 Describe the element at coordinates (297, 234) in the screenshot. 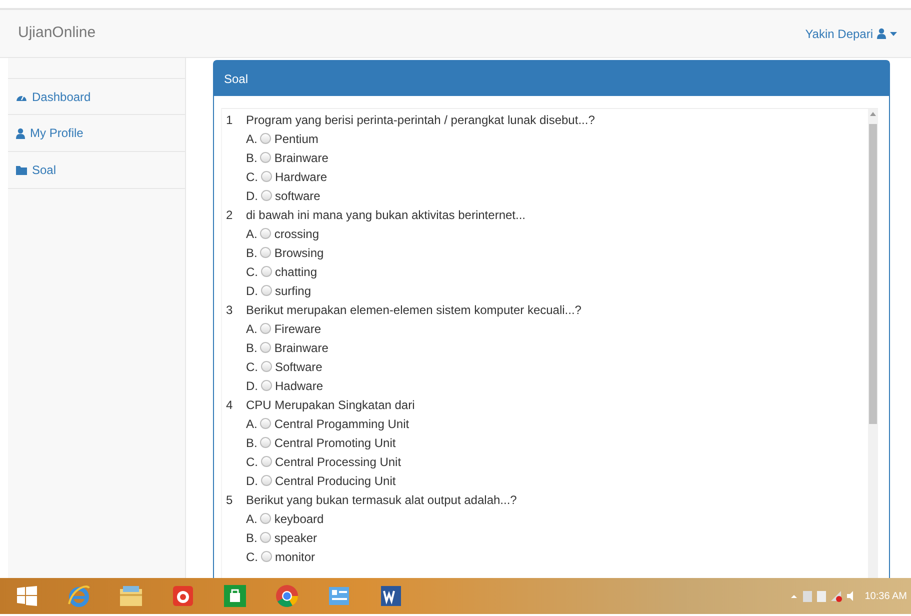

I see `option-text: crossing` at that location.